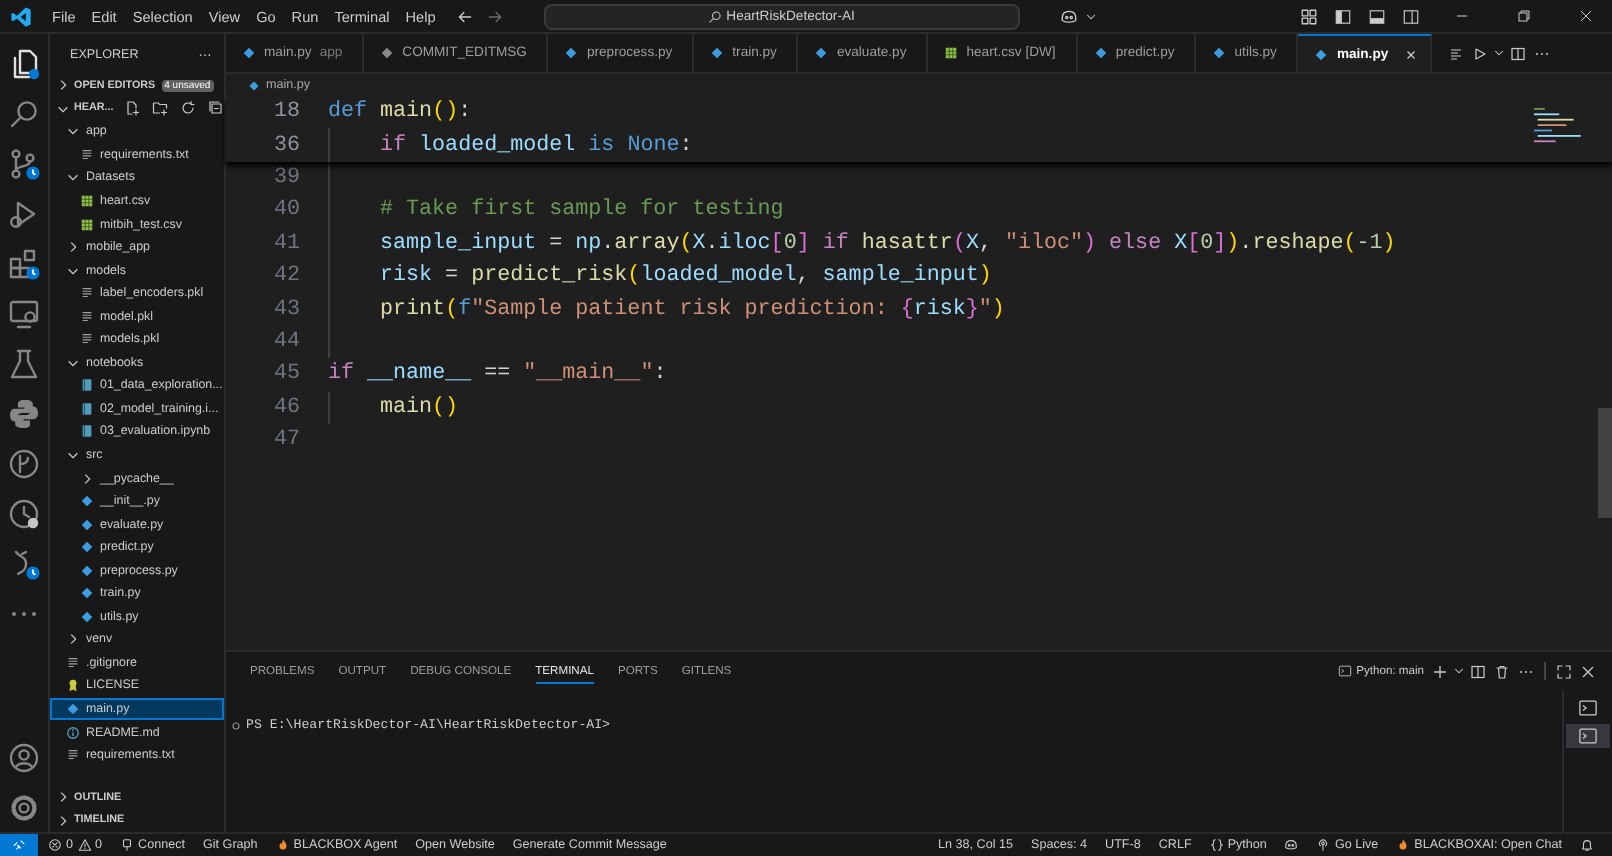  What do you see at coordinates (285, 374) in the screenshot?
I see `line-number: 45` at bounding box center [285, 374].